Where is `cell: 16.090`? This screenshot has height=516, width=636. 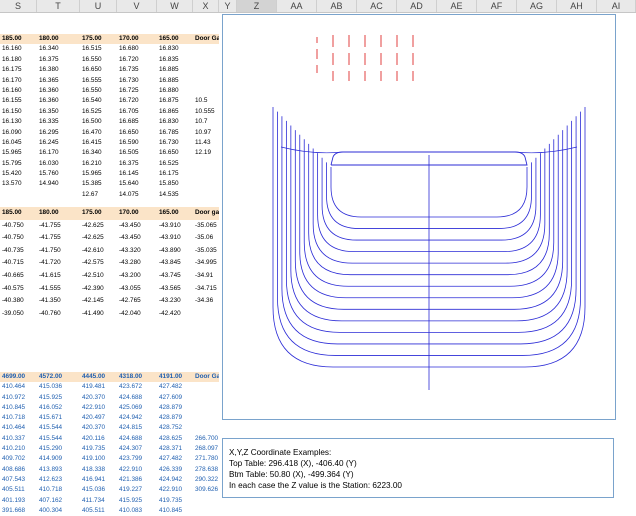
cell: 16.090 is located at coordinates (18, 133).